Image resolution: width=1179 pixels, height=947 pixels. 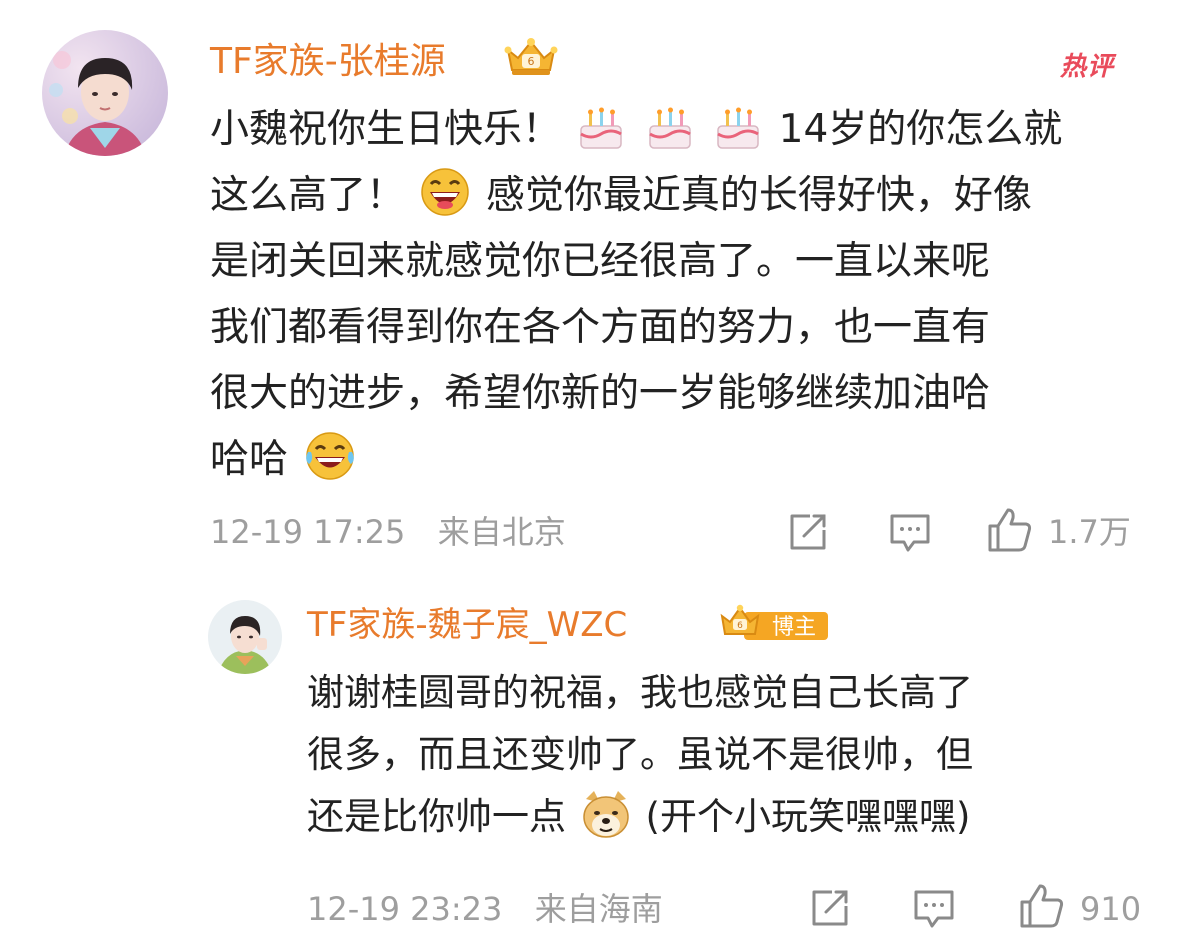 I want to click on comment-line: 是闭关回来就感觉你已经很高了。一直以来呢, so click(x=600, y=261).